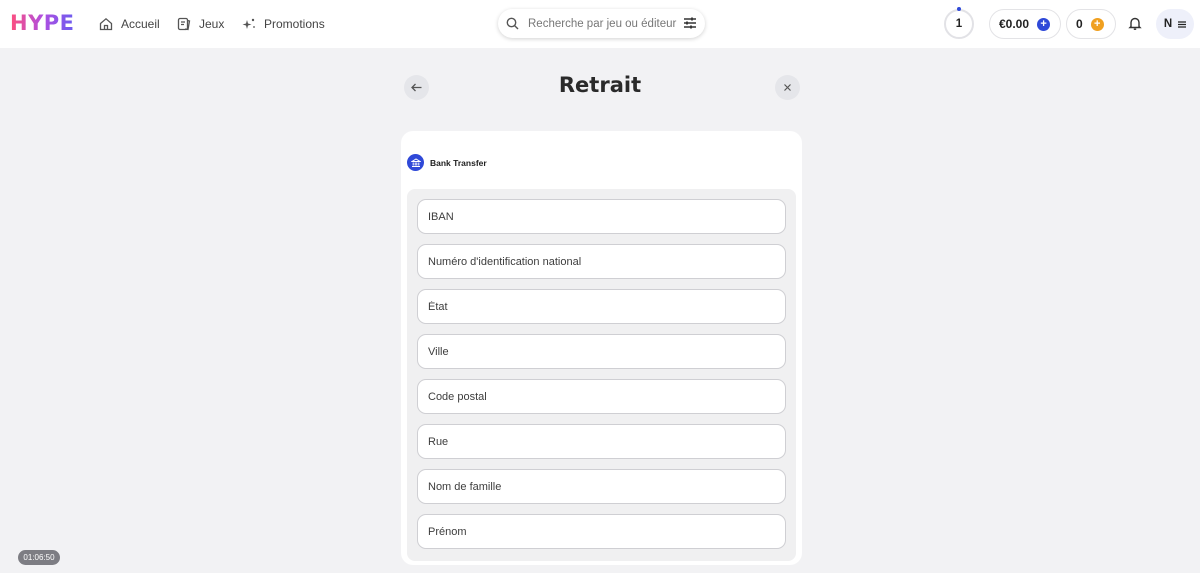 The width and height of the screenshot is (1200, 573). Describe the element at coordinates (606, 531) in the screenshot. I see `first-name-input` at that location.